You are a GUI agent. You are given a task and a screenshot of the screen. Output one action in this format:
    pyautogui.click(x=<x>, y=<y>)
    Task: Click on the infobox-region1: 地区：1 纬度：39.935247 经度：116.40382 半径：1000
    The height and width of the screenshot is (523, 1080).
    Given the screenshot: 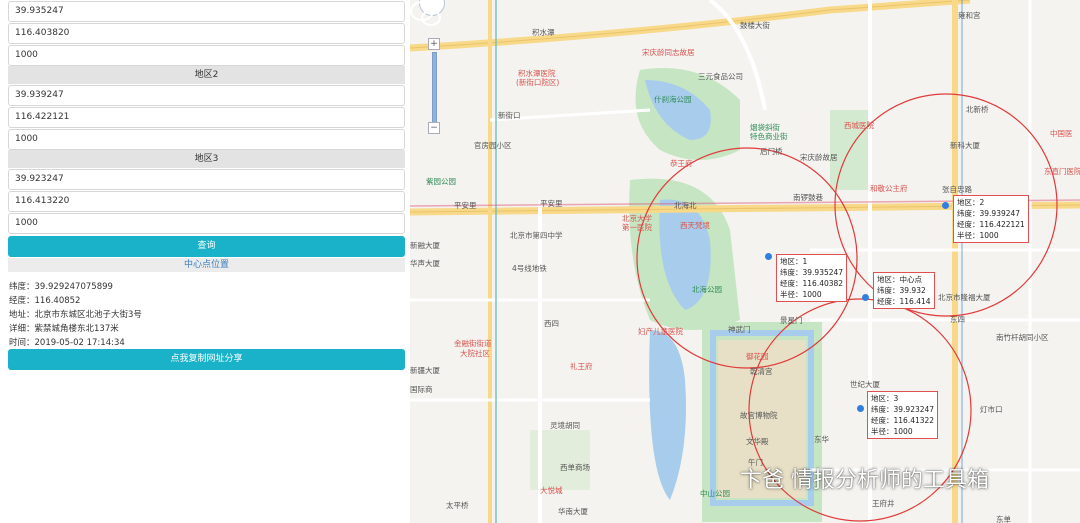 What is the action you would take?
    pyautogui.click(x=812, y=278)
    